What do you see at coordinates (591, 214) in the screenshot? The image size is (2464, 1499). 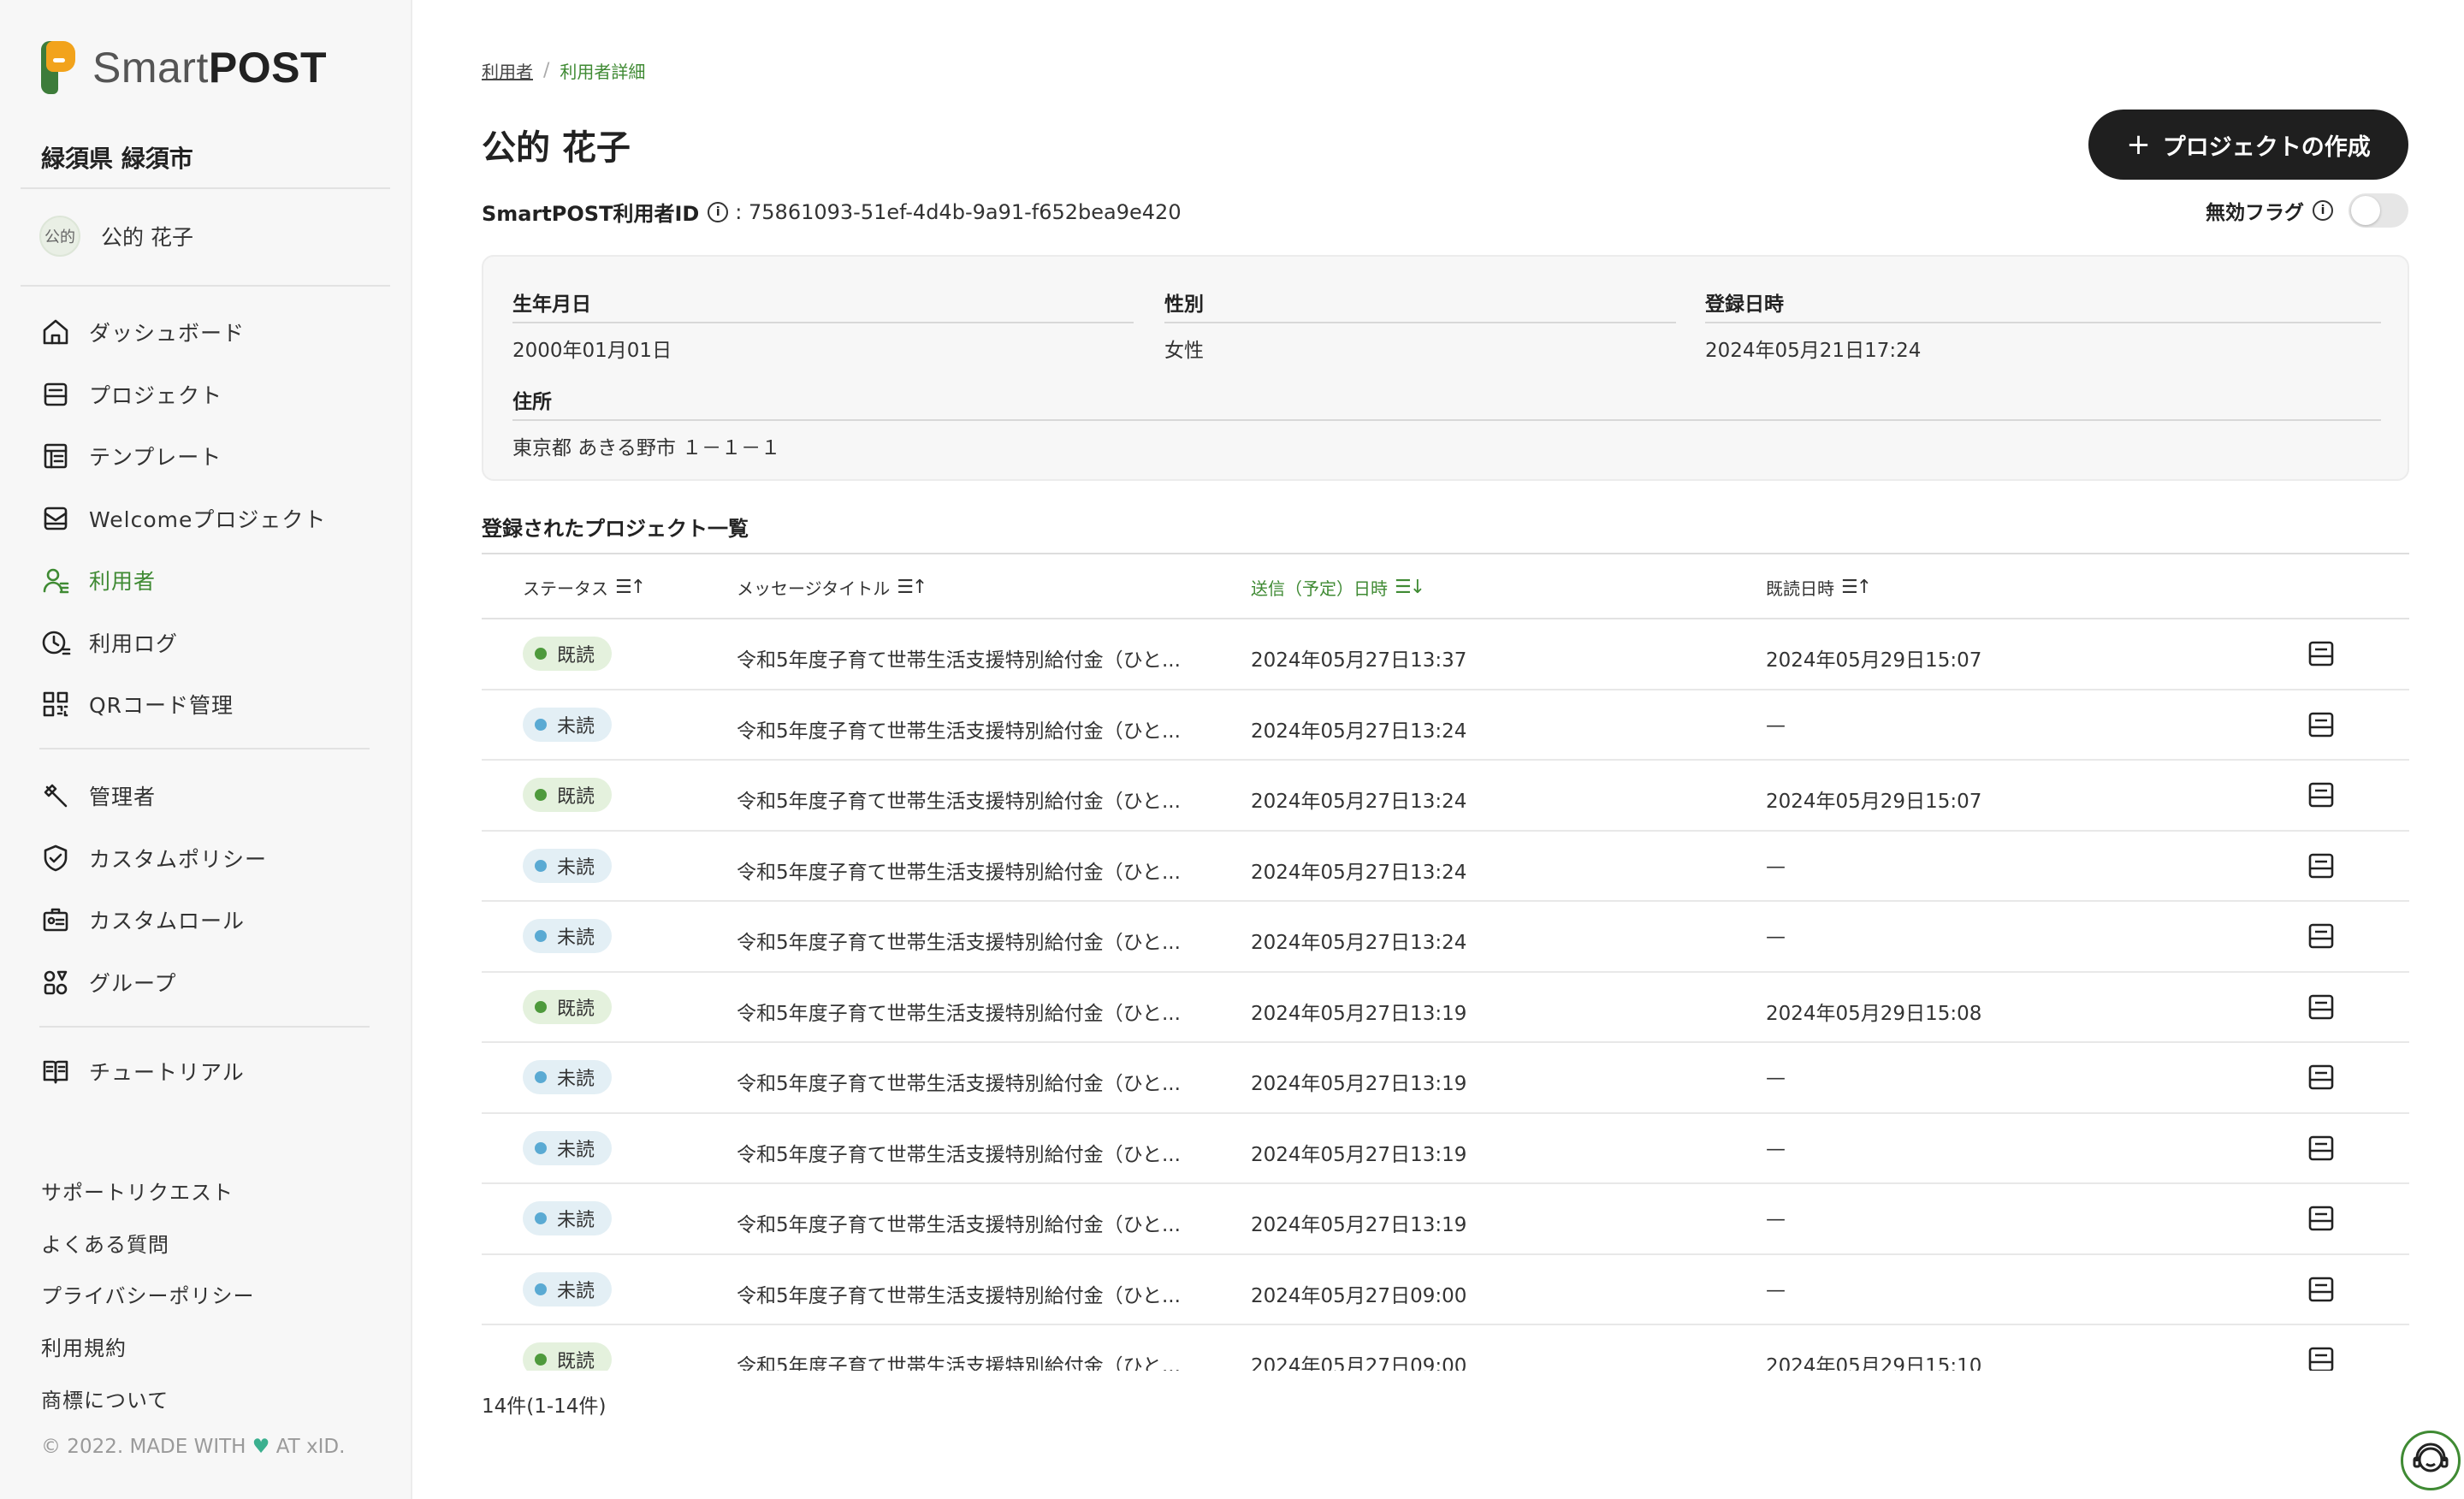 I see `user-id-label: SmartPOST利用者ID` at bounding box center [591, 214].